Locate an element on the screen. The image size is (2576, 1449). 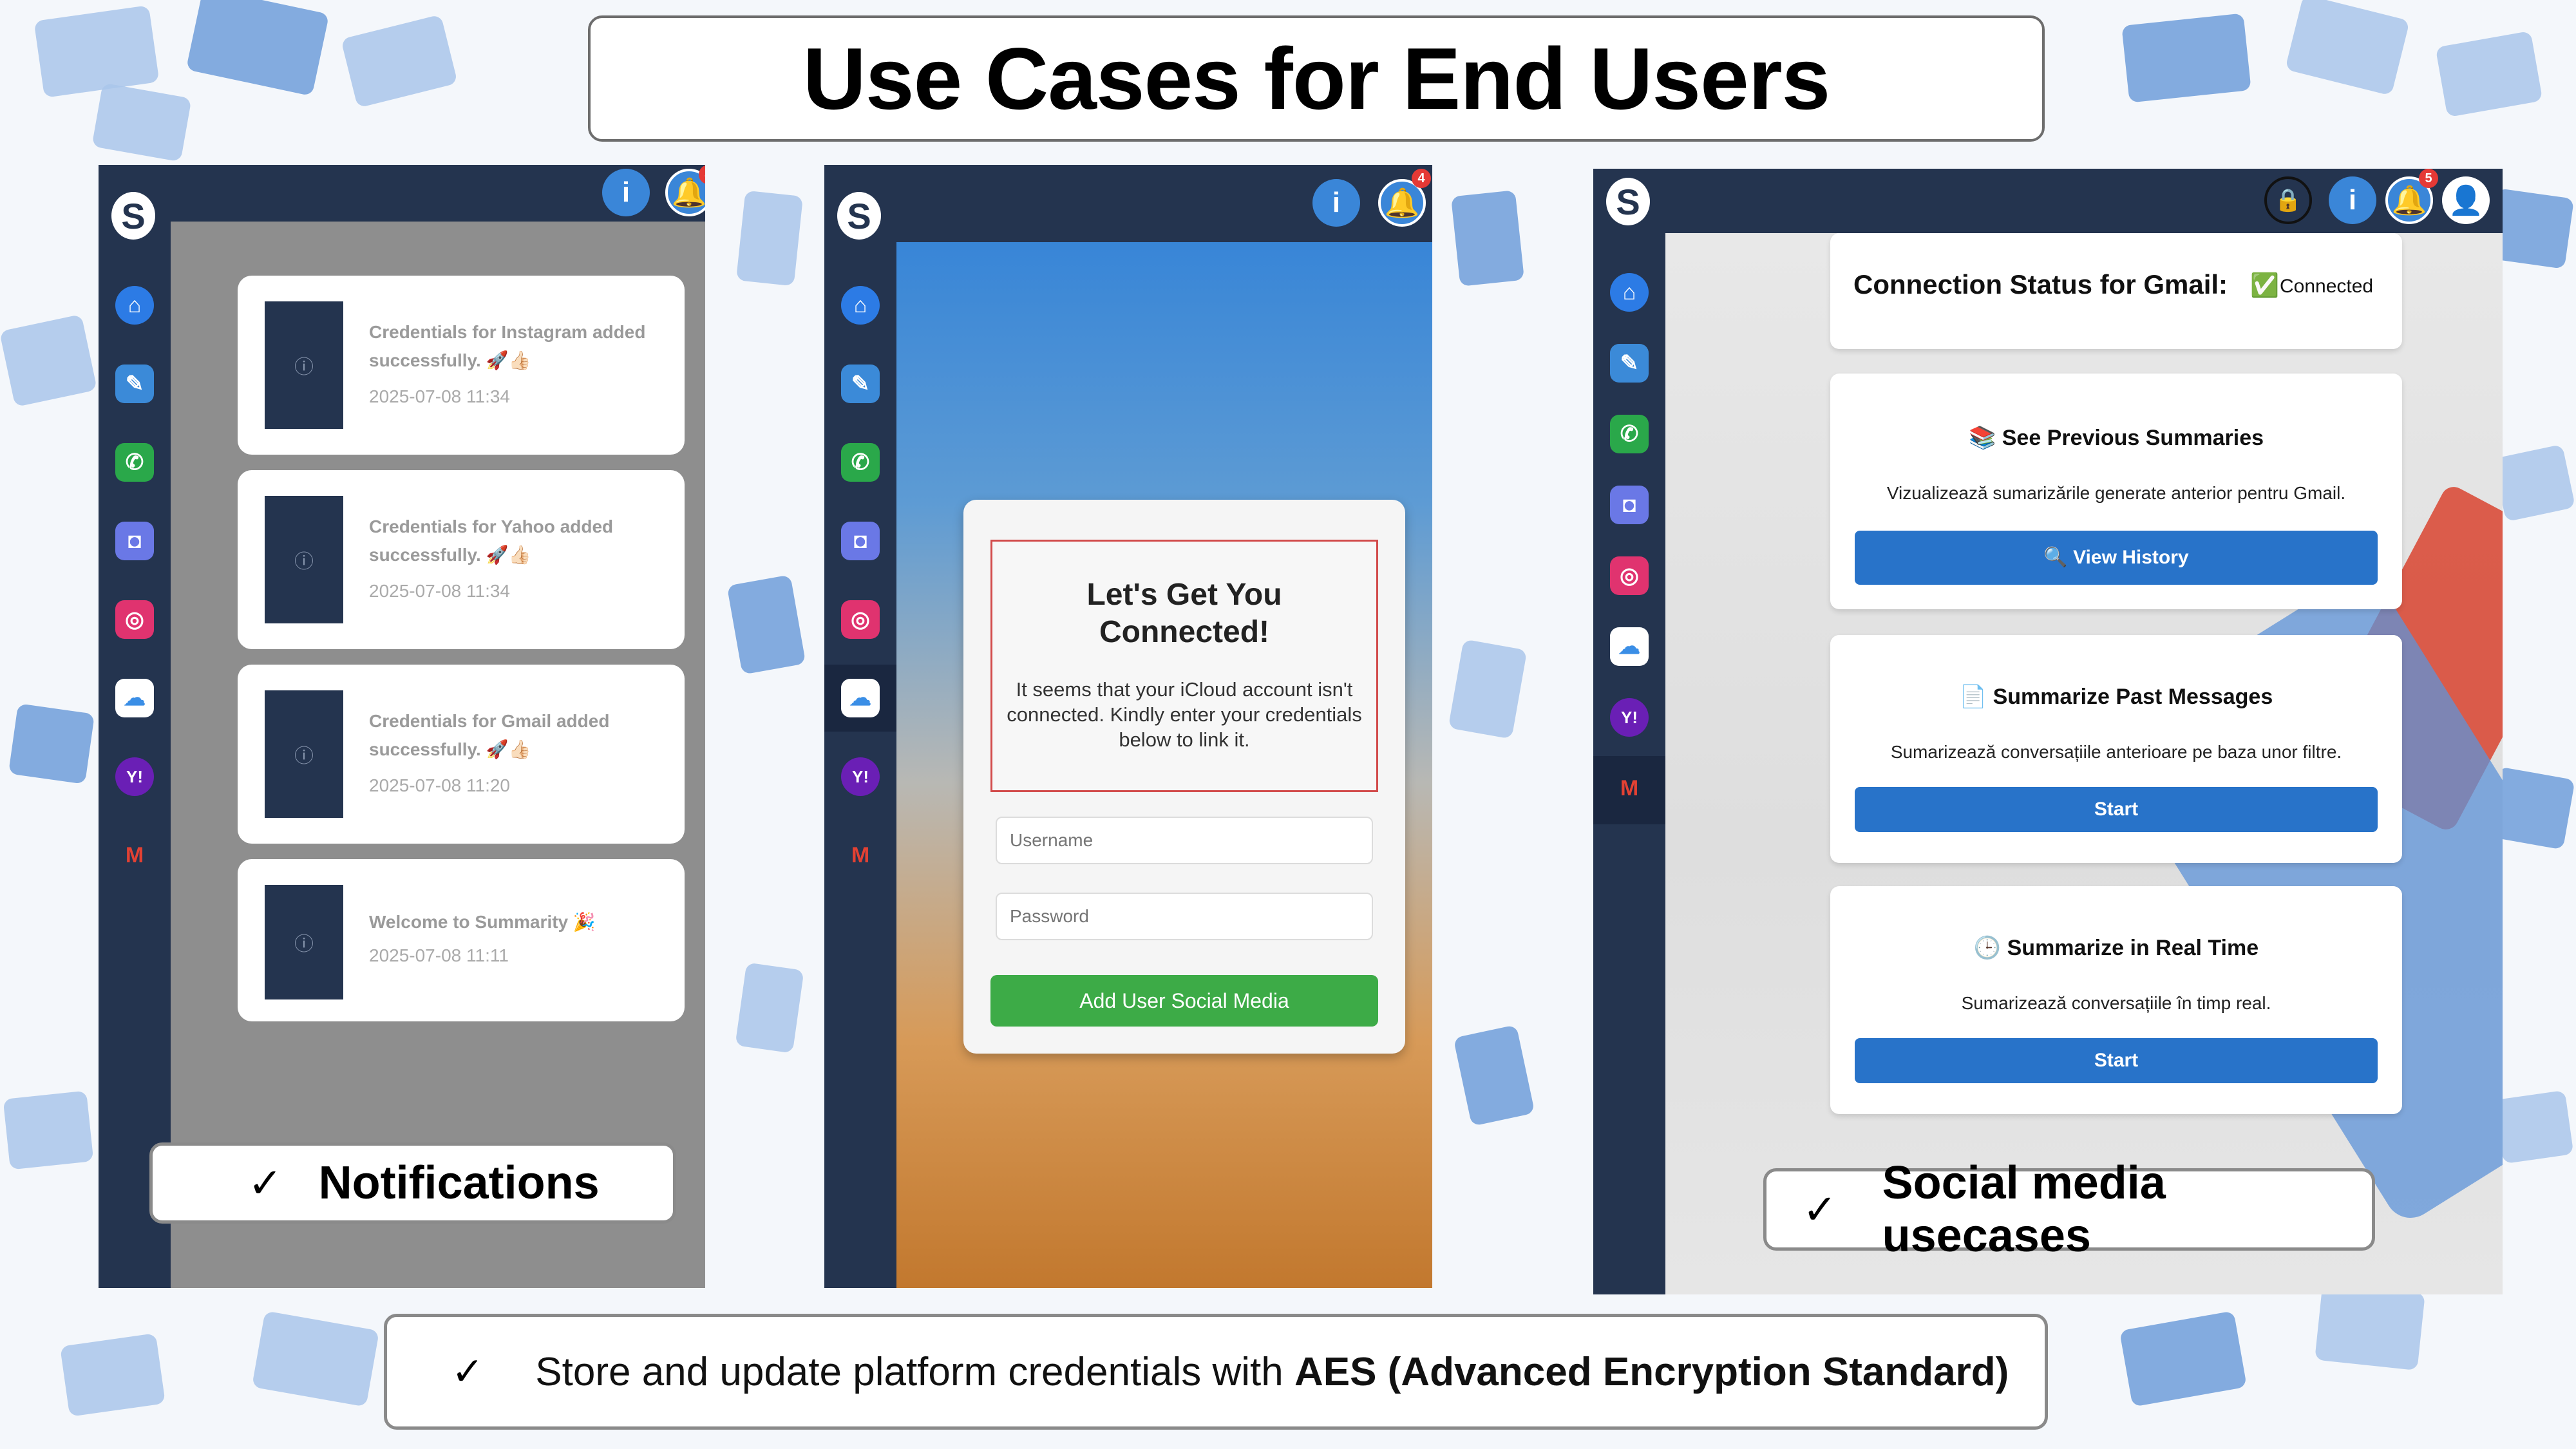
connection-status-card: Connection Status for Gmail: ✅ Connected is located at coordinates (2116, 291).